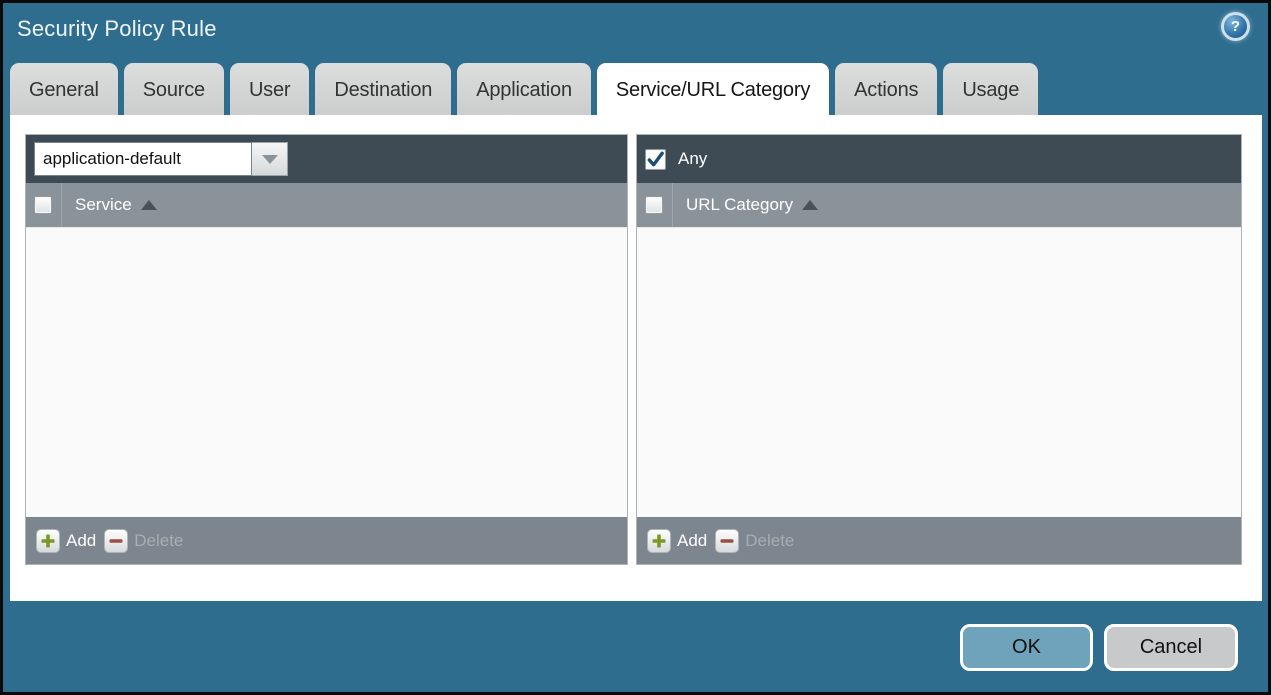 The height and width of the screenshot is (695, 1271). What do you see at coordinates (326, 540) in the screenshot?
I see `service-action-bar: Add Delete` at bounding box center [326, 540].